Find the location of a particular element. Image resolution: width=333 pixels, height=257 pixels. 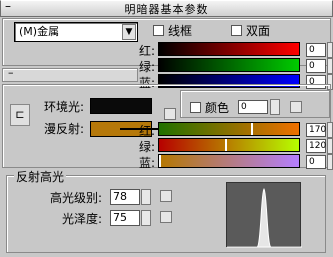

green-slider-handle is located at coordinates (226, 145).